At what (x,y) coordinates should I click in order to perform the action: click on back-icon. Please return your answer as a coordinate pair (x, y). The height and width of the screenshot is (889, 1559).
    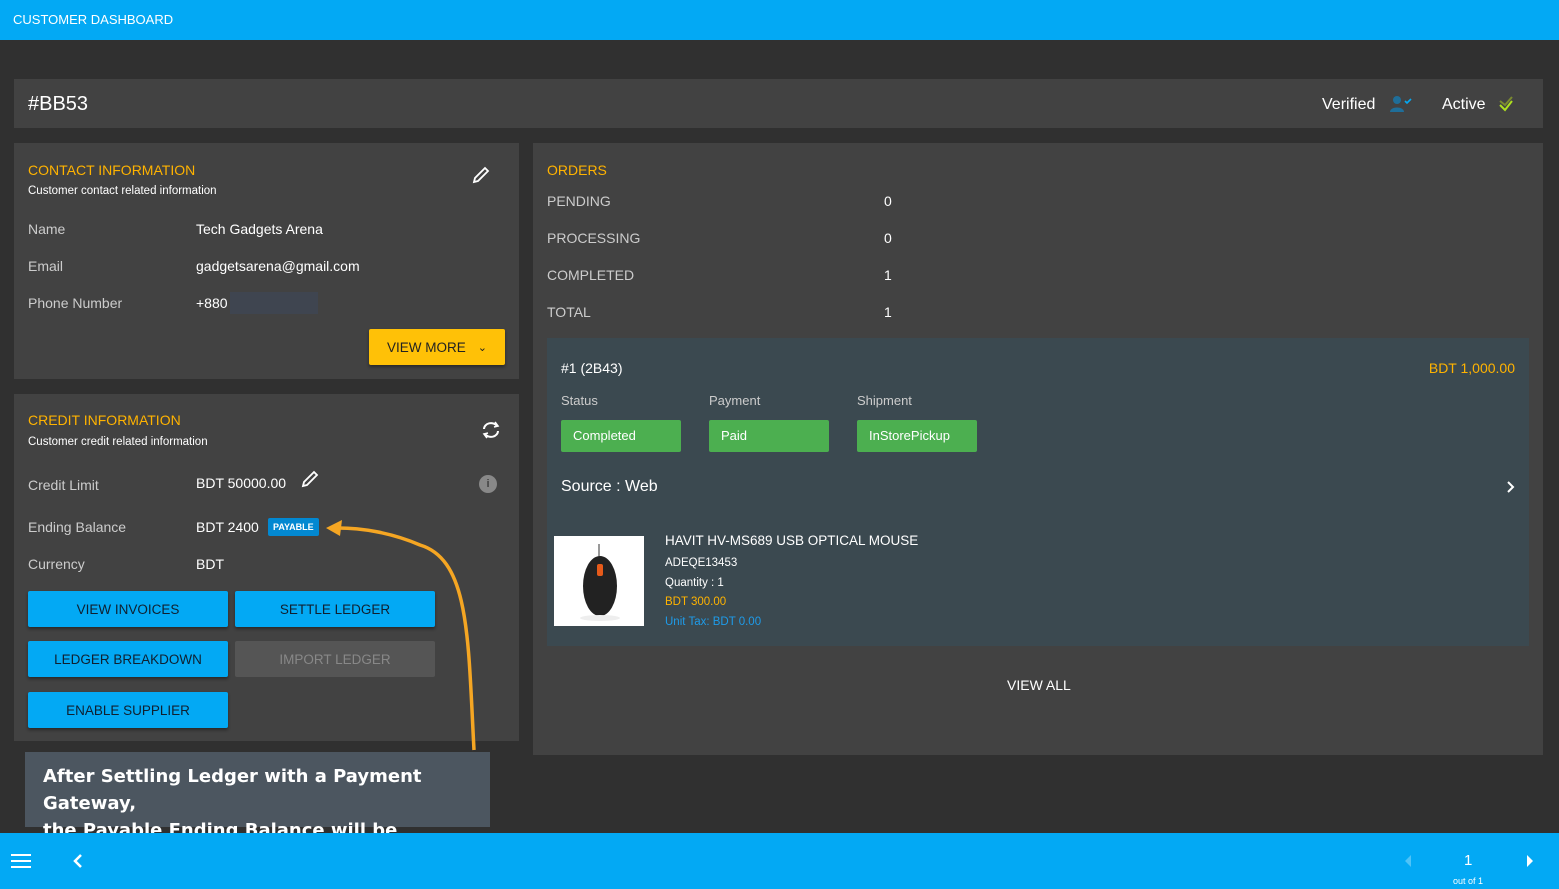
    Looking at the image, I should click on (78, 861).